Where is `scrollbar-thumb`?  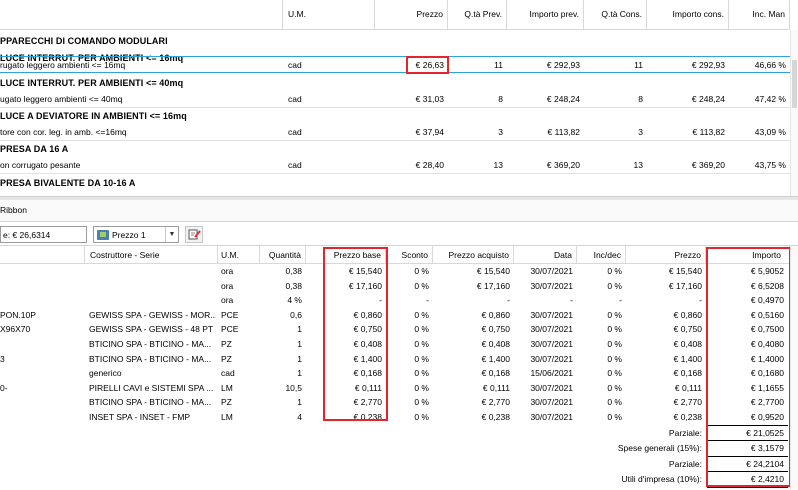
scrollbar-thumb is located at coordinates (794, 84).